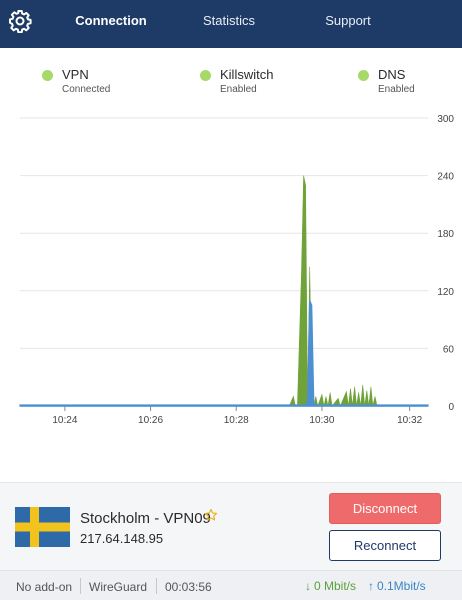  I want to click on disconnect-button: Disconnect, so click(385, 508).